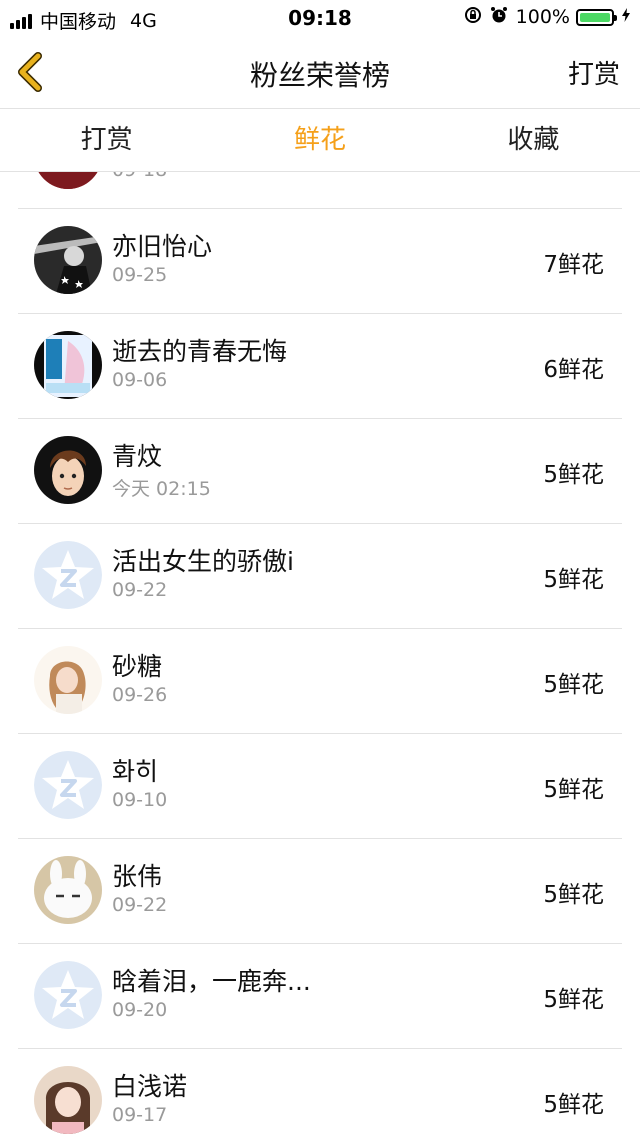  Describe the element at coordinates (533, 140) in the screenshot. I see `tab-favorites: 收藏` at that location.